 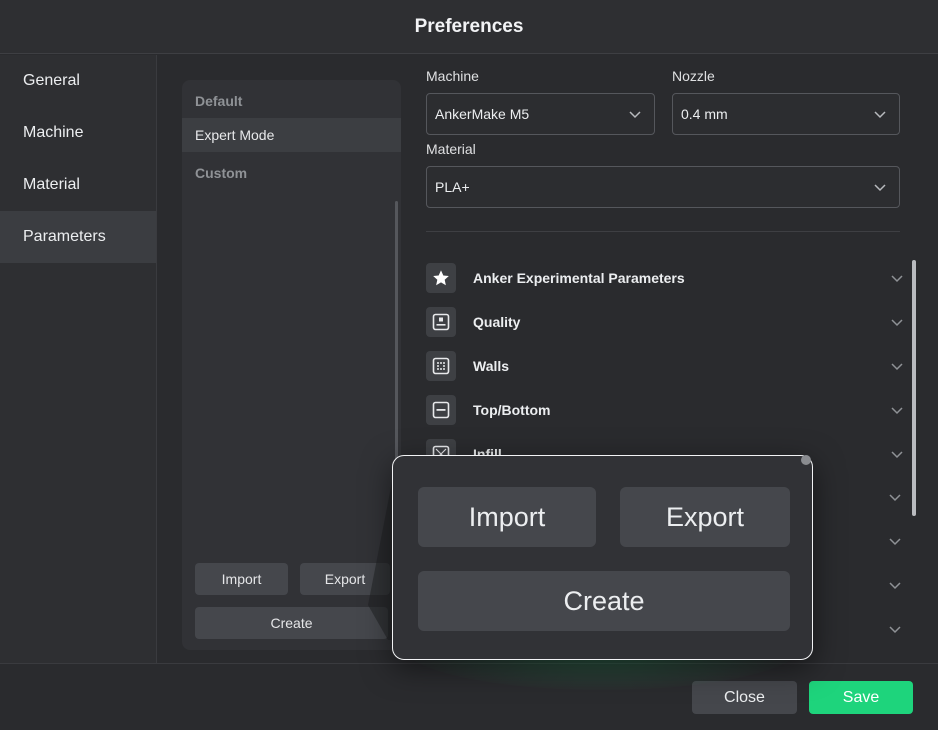 I want to click on nozzle-value: 0.4 mm, so click(x=704, y=114).